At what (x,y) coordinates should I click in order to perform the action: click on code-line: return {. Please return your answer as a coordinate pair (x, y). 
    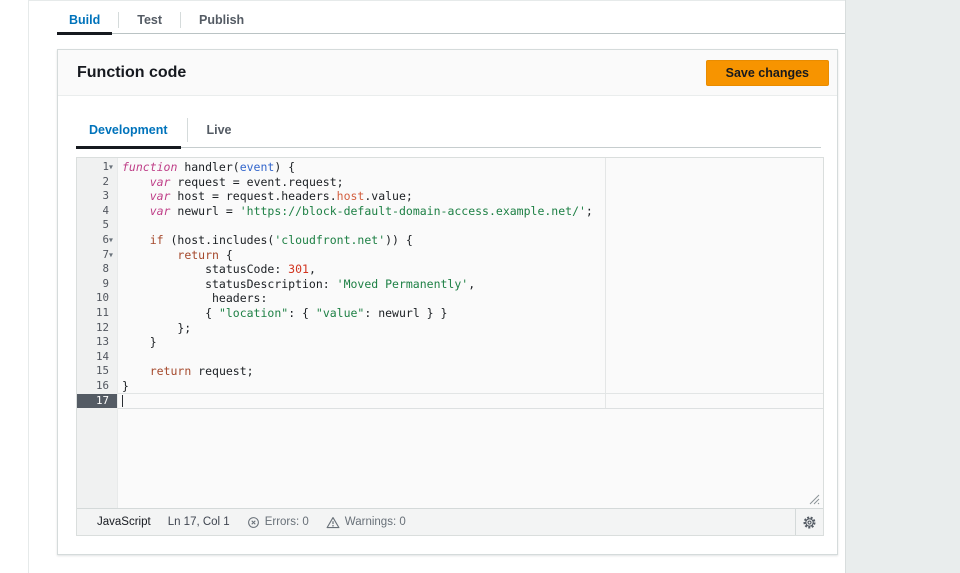
    Looking at the image, I should click on (205, 254).